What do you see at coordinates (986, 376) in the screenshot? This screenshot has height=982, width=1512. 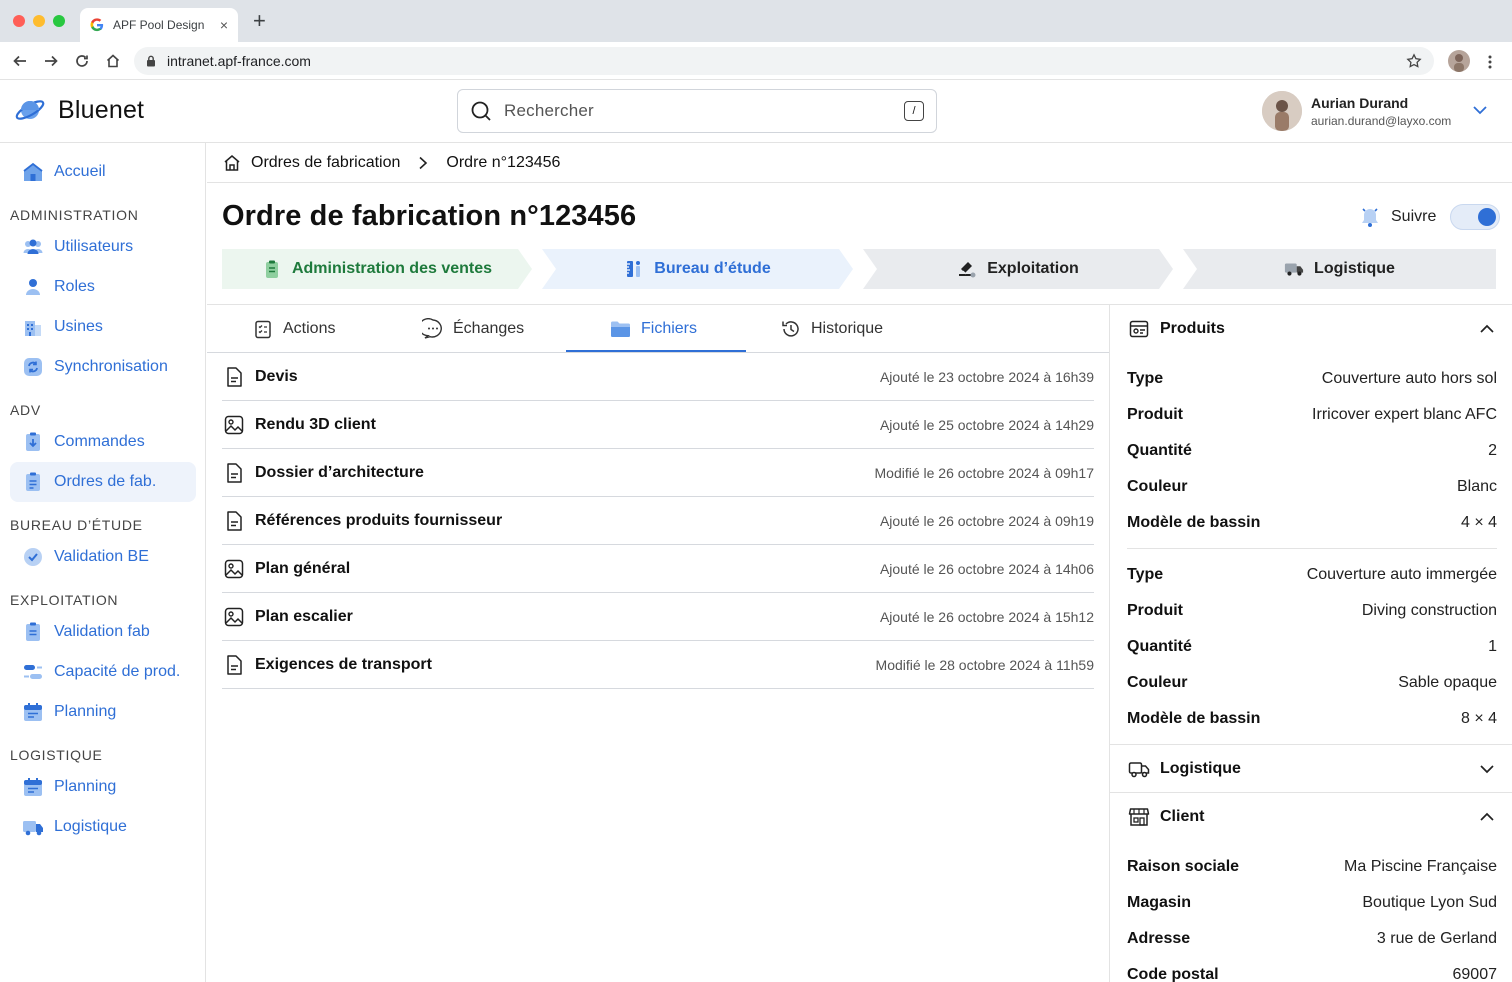 I see `file-date: Ajouté le 23 octobre 2024 à 16h39` at bounding box center [986, 376].